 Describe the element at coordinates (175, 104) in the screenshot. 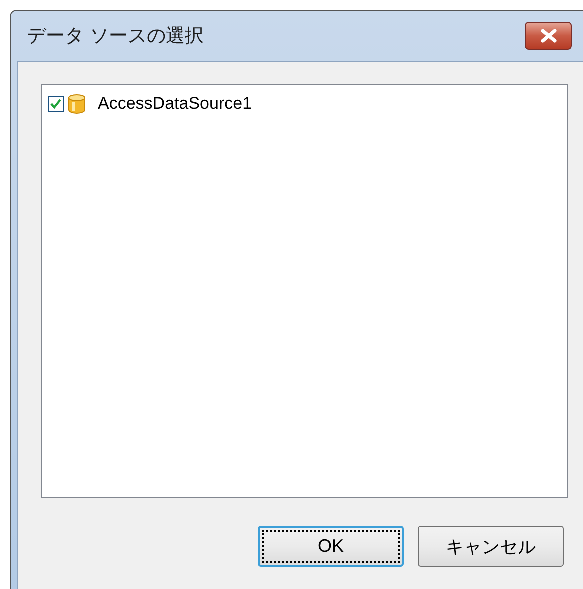

I see `list-item: AccessDataSource1` at that location.